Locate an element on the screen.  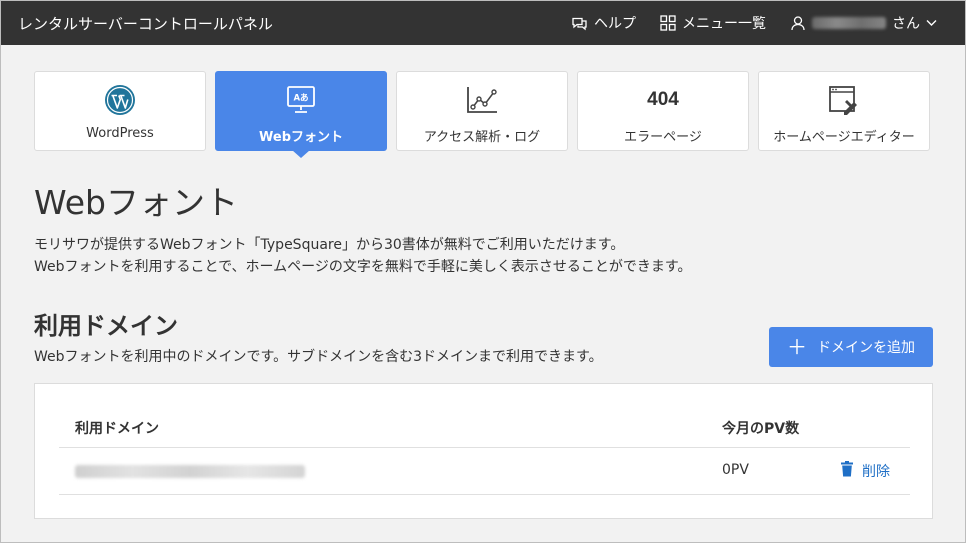
svg-text: Aあ is located at coordinates (300, 99).